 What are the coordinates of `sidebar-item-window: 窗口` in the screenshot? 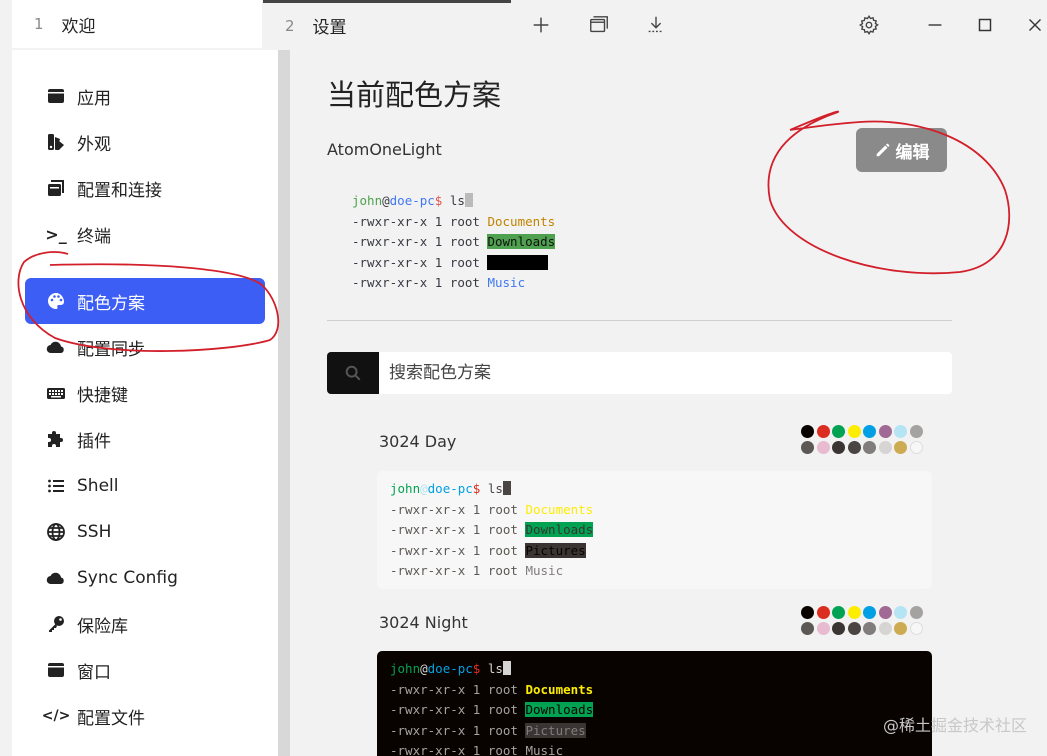 It's located at (145, 670).